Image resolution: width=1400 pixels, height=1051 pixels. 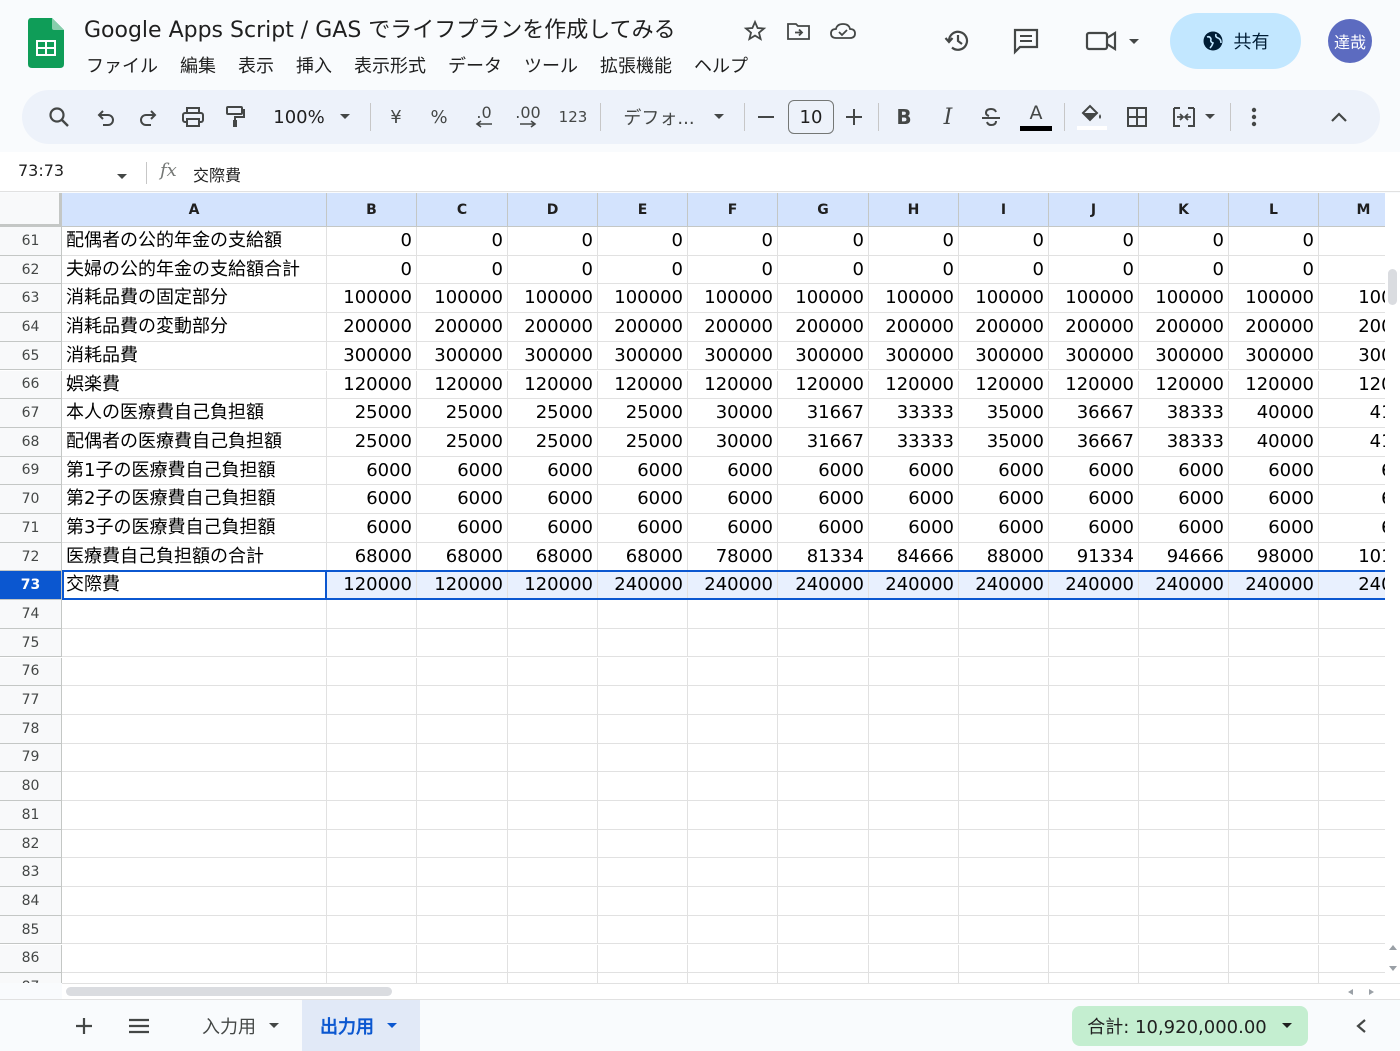 I want to click on row-header: 80, so click(x=31, y=786).